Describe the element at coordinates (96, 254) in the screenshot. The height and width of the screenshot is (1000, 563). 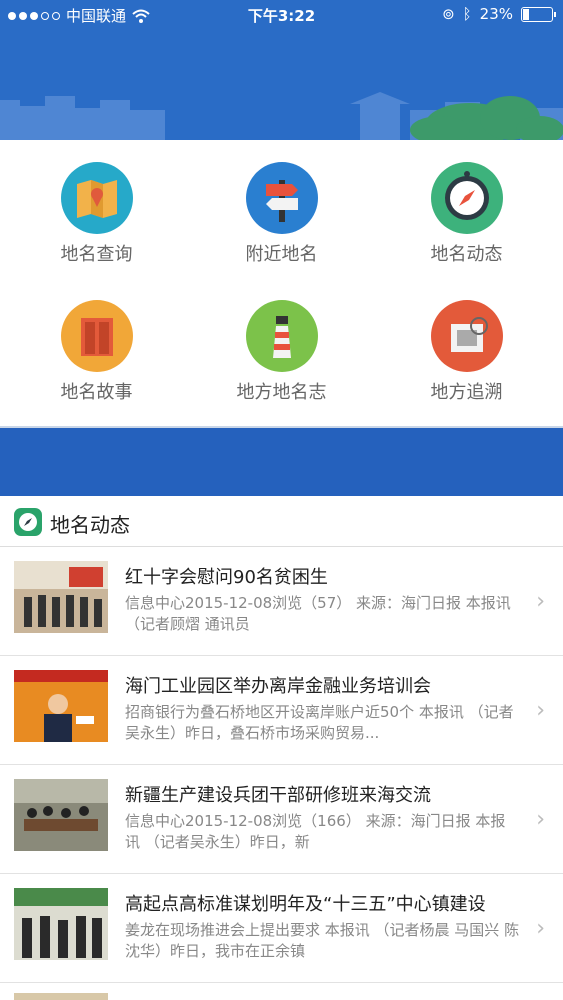
I see `menu-label: 地名查询` at that location.